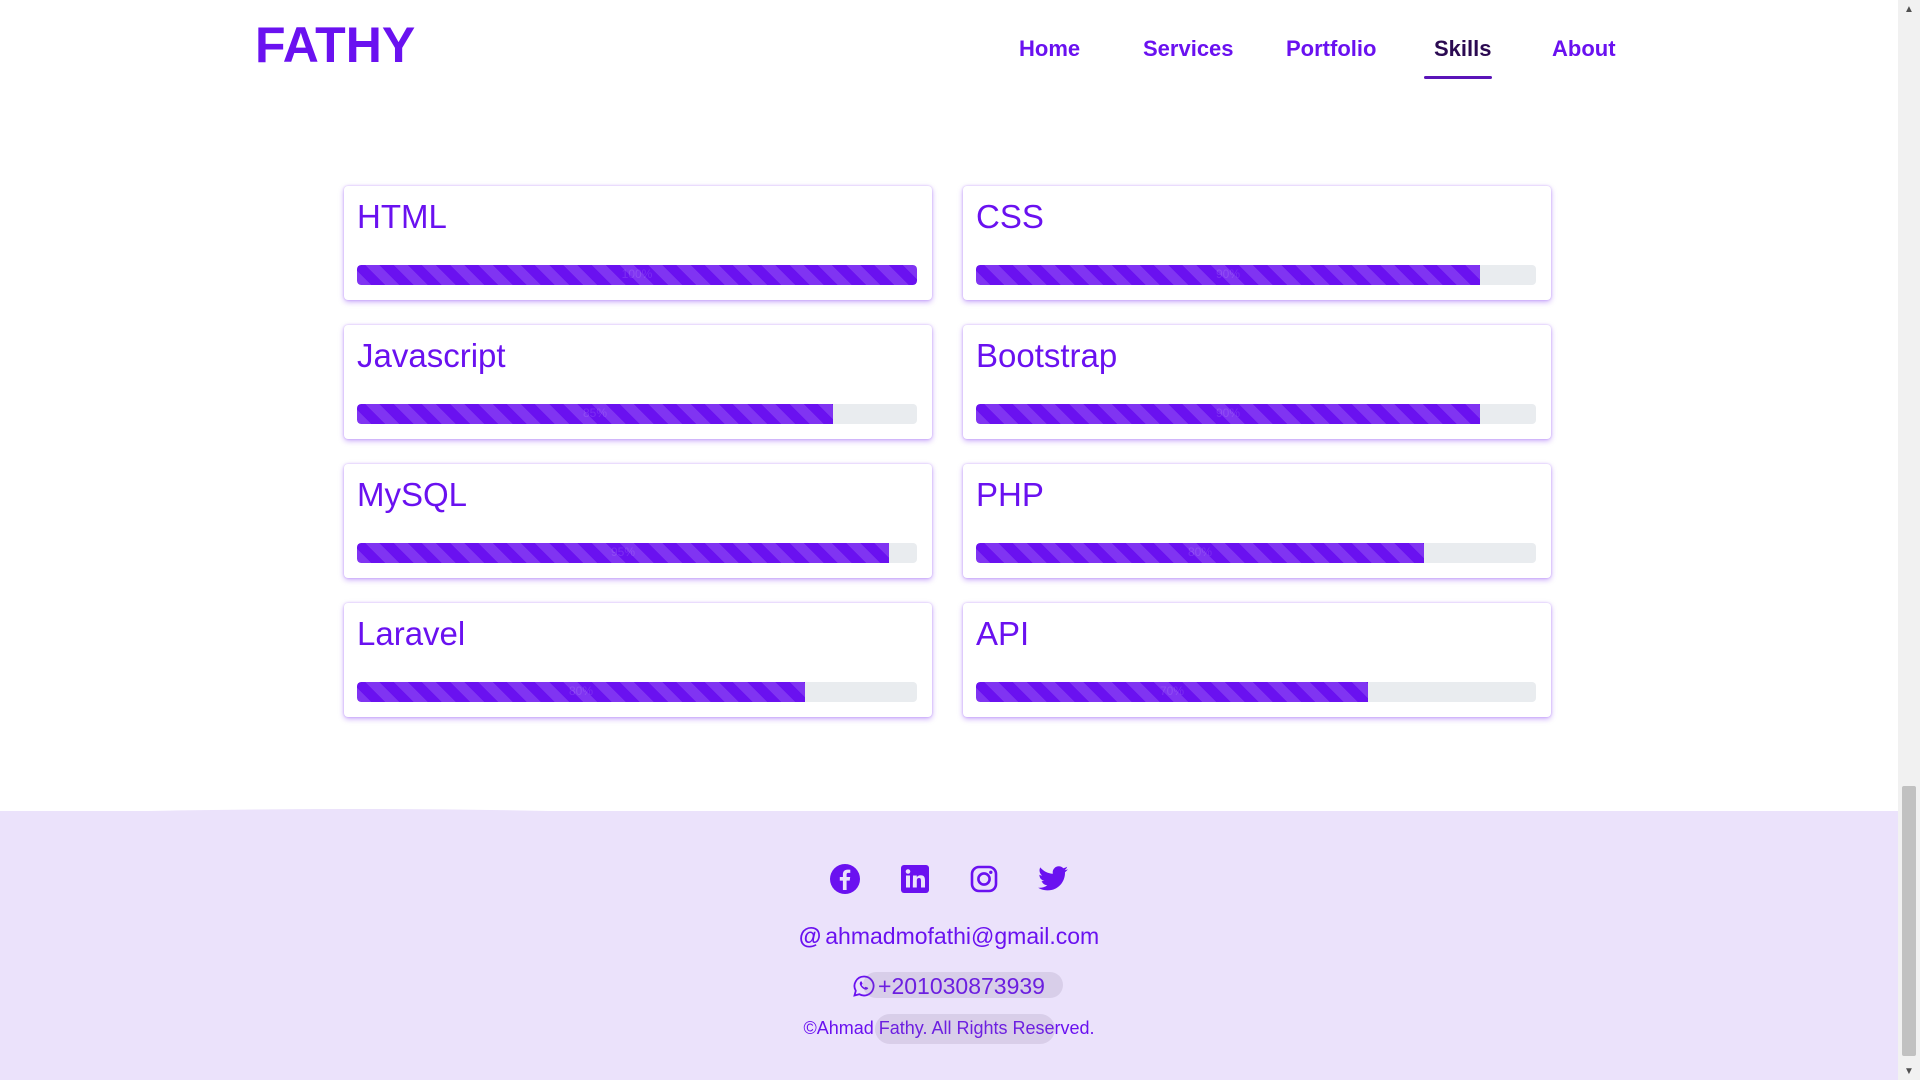  What do you see at coordinates (1049, 49) in the screenshot?
I see `nav-home: Home` at bounding box center [1049, 49].